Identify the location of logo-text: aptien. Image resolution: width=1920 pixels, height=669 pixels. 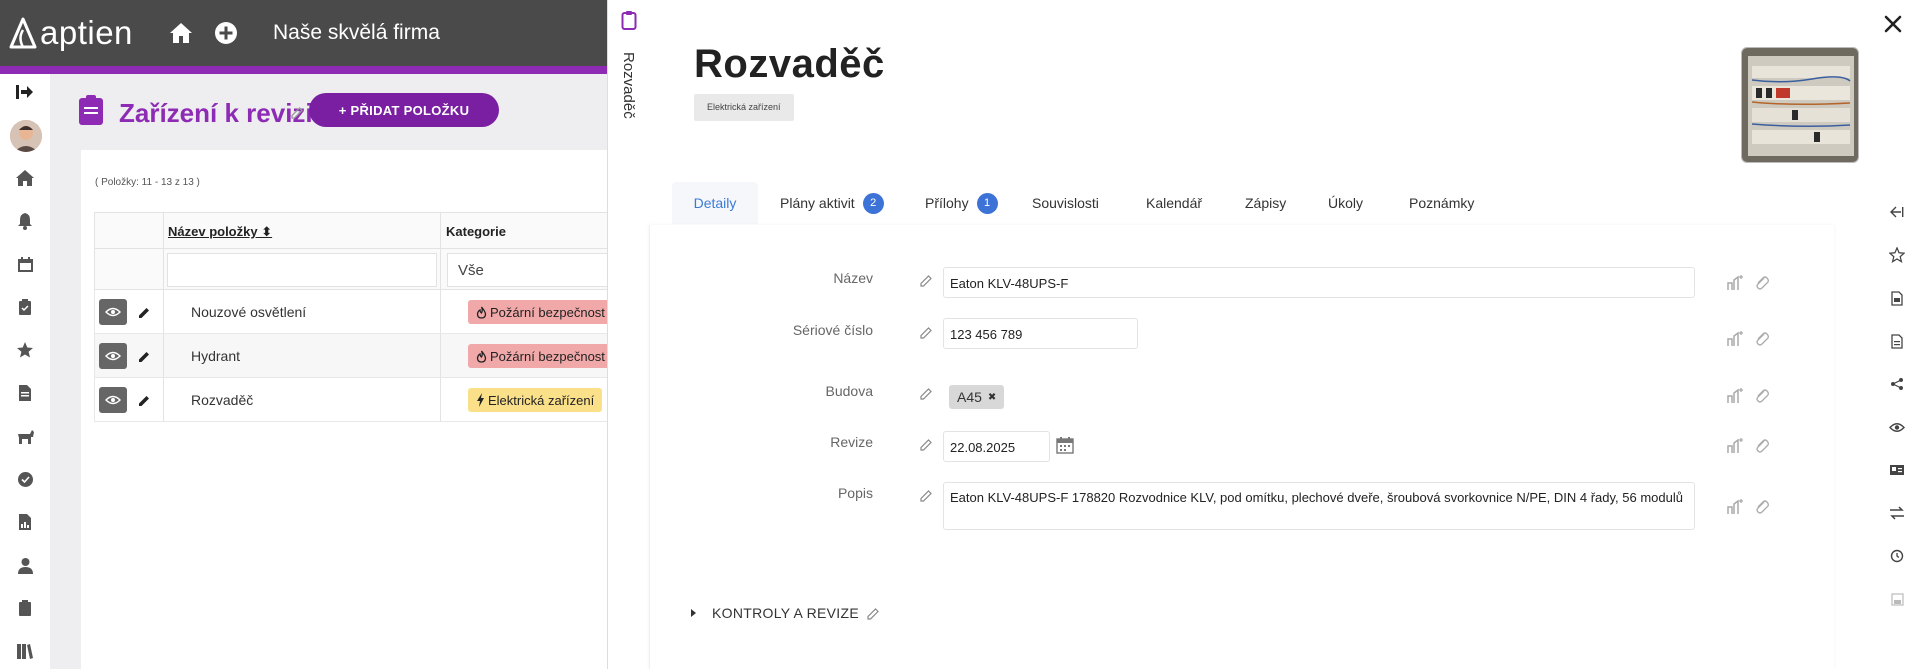
(86, 32).